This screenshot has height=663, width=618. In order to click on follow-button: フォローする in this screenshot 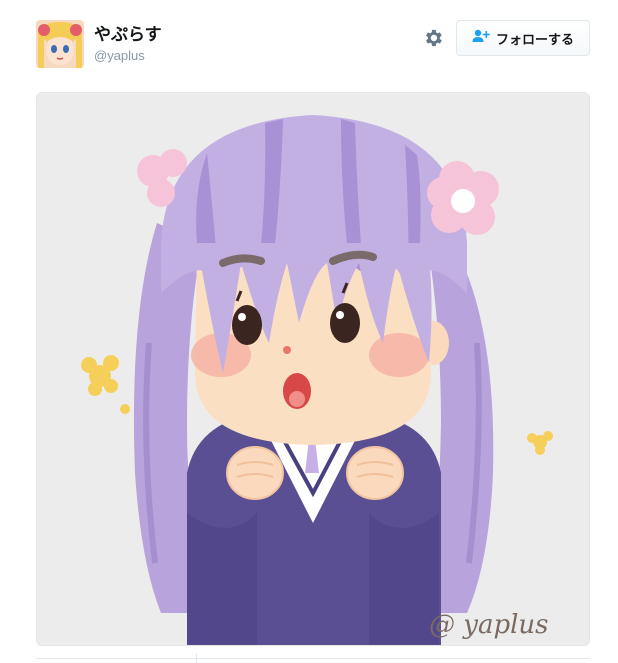, I will do `click(523, 38)`.